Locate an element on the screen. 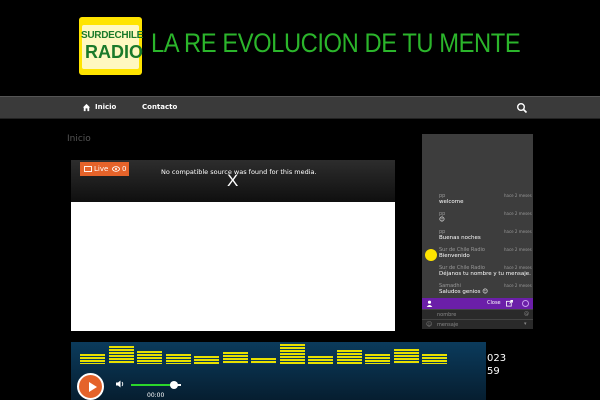  chat-name-placeholder: nombre is located at coordinates (447, 315).